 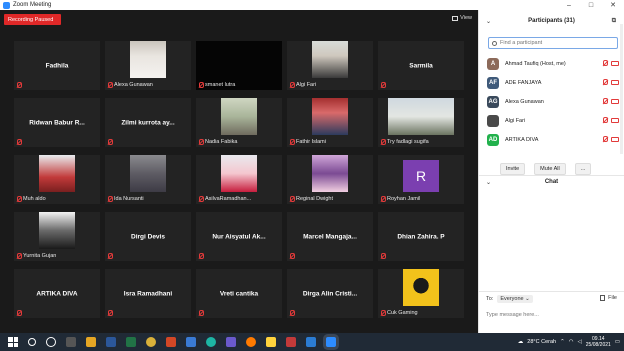 What do you see at coordinates (312, 5) in the screenshot?
I see `title-bar: Zoom Meeting – □ ✕` at bounding box center [312, 5].